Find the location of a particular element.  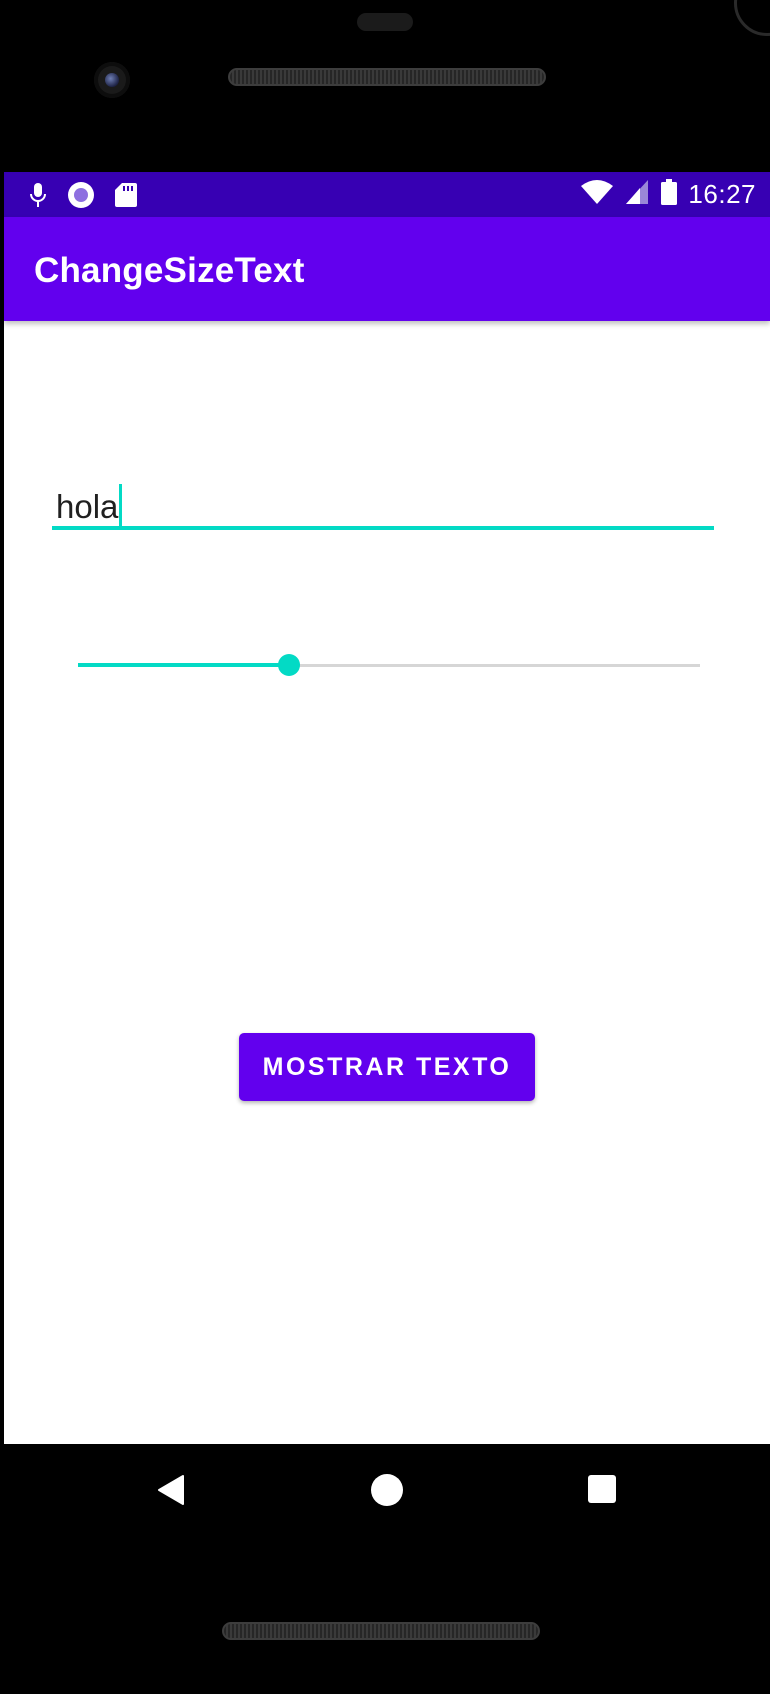

status-right-icons: 16:27 is located at coordinates (668, 194).